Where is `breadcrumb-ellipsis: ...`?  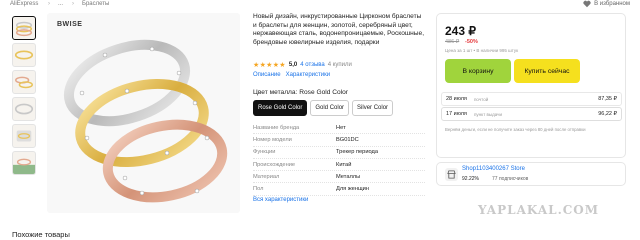 breadcrumb-ellipsis: ... is located at coordinates (60, 4).